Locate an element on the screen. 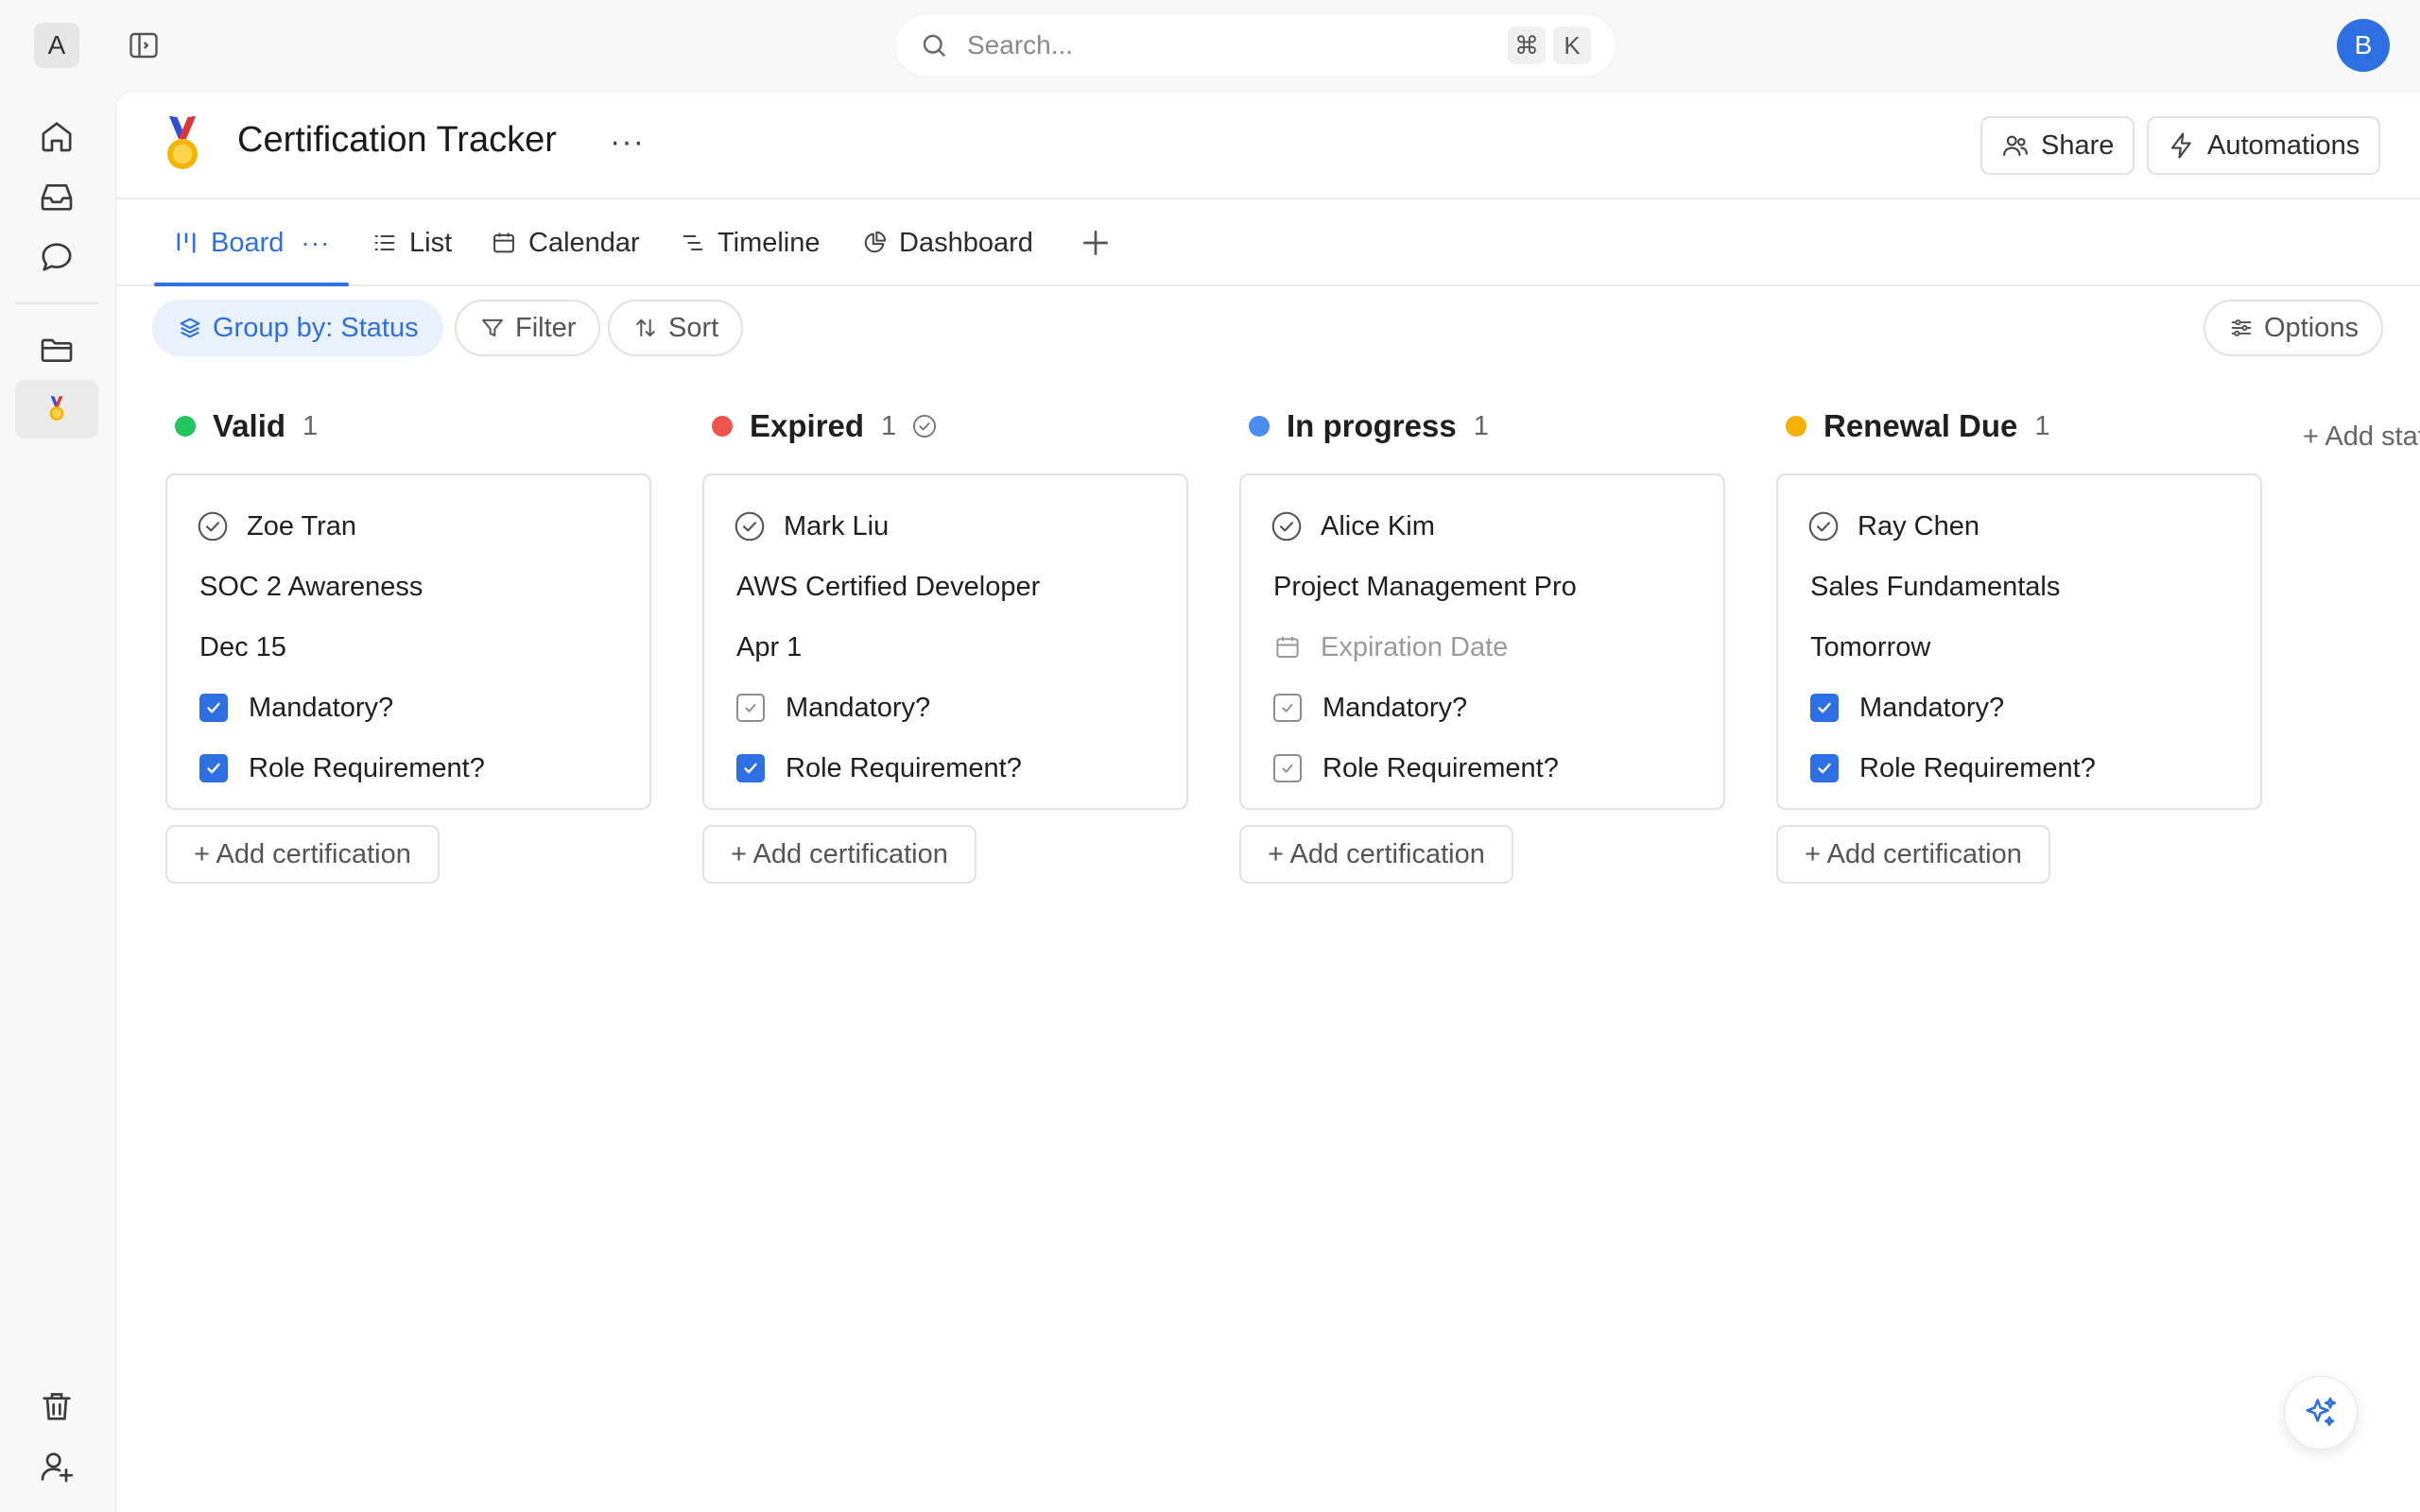 This screenshot has width=2420, height=1512. add-member-icon is located at coordinates (57, 1467).